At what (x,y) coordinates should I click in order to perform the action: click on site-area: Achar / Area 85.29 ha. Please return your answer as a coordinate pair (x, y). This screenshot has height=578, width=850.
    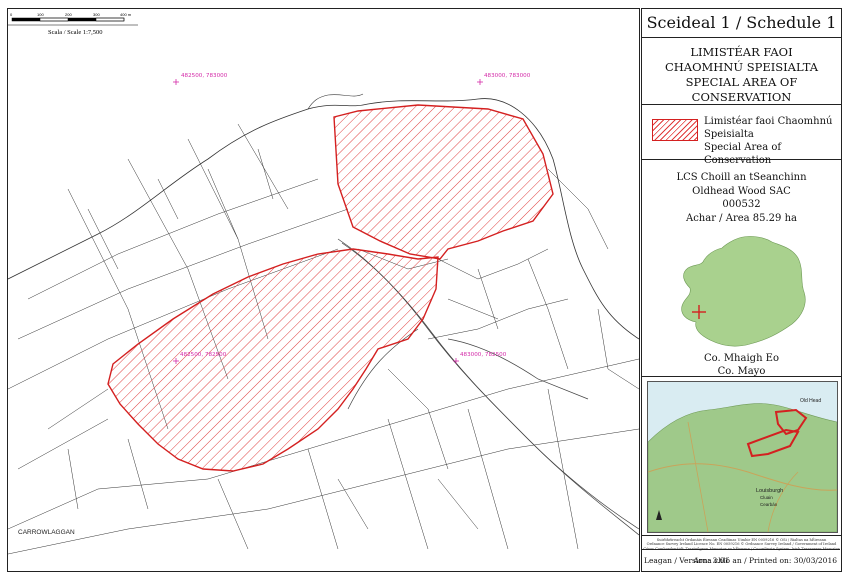
    Looking at the image, I should click on (741, 218).